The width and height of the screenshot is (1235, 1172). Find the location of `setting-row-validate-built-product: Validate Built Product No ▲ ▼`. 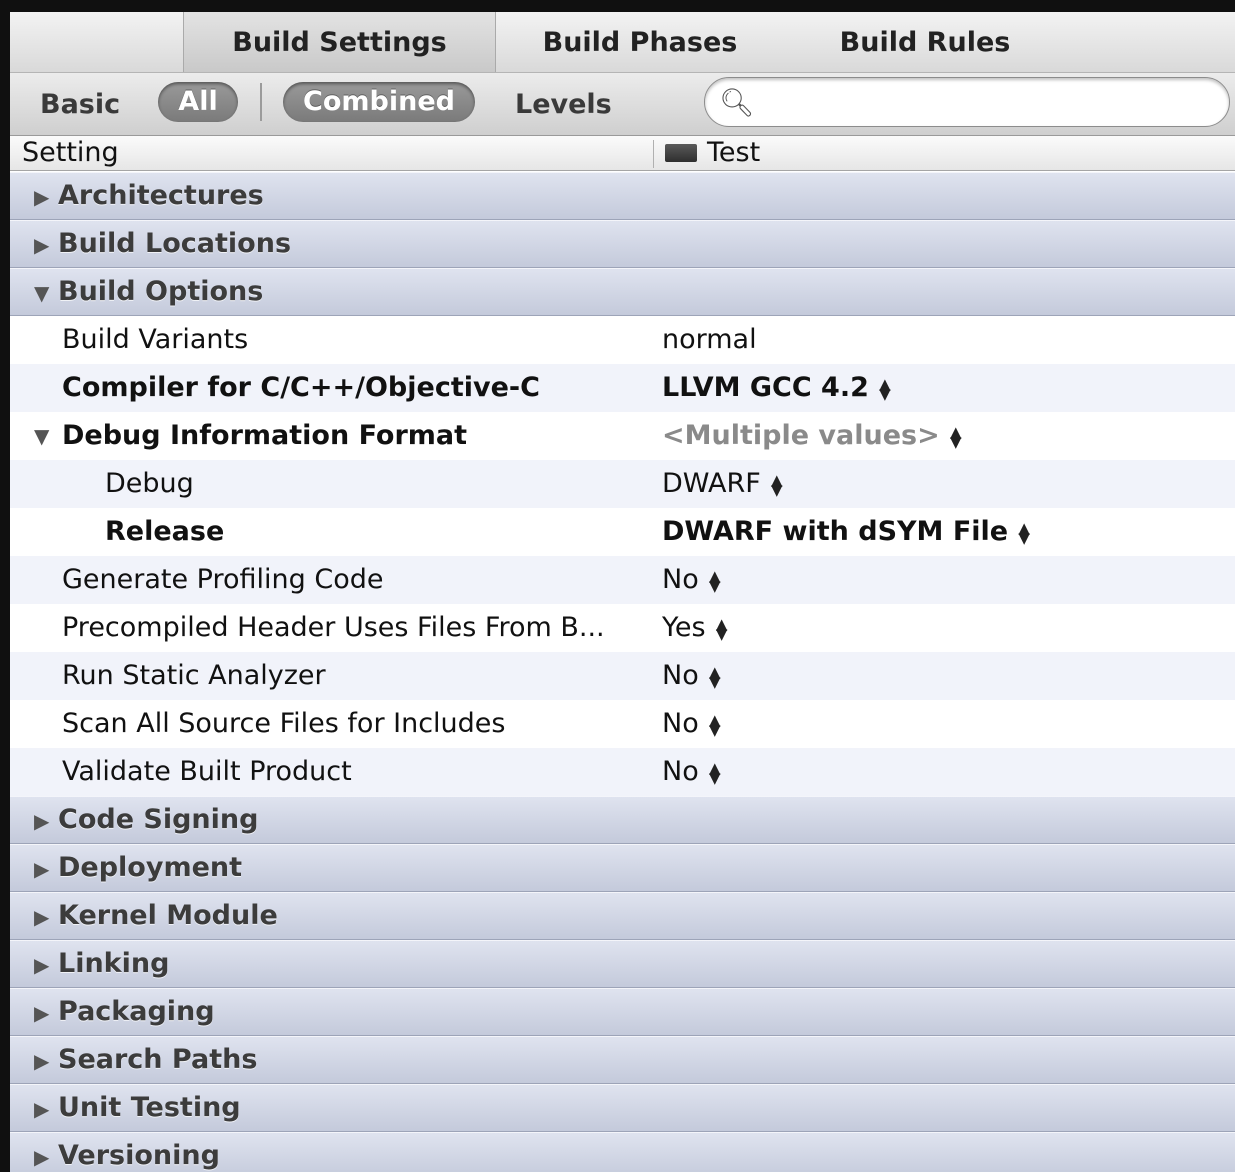

setting-row-validate-built-product: Validate Built Product No ▲ ▼ is located at coordinates (622, 772).